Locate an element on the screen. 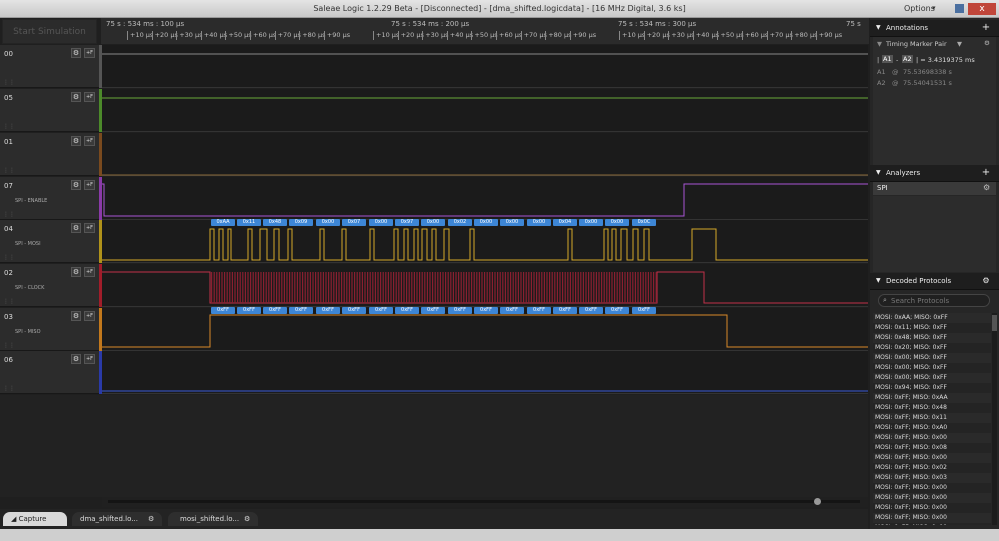  decoded-row: MOSI: 0xAA; MISO: 0xFF is located at coordinates (932, 318).